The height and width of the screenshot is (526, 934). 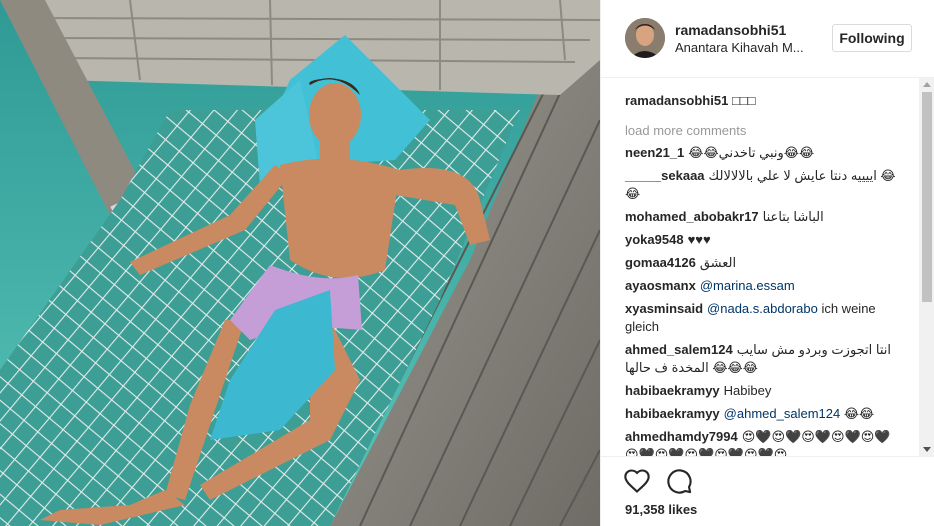 I want to click on comment-mention: @ahmed_salem124, so click(x=782, y=413).